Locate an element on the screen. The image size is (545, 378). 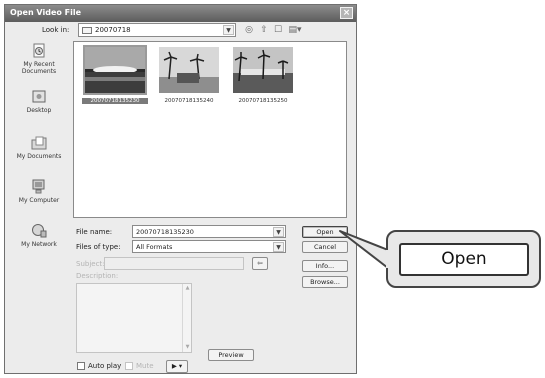
callout-pointer-mask is located at coordinates (388, 259).